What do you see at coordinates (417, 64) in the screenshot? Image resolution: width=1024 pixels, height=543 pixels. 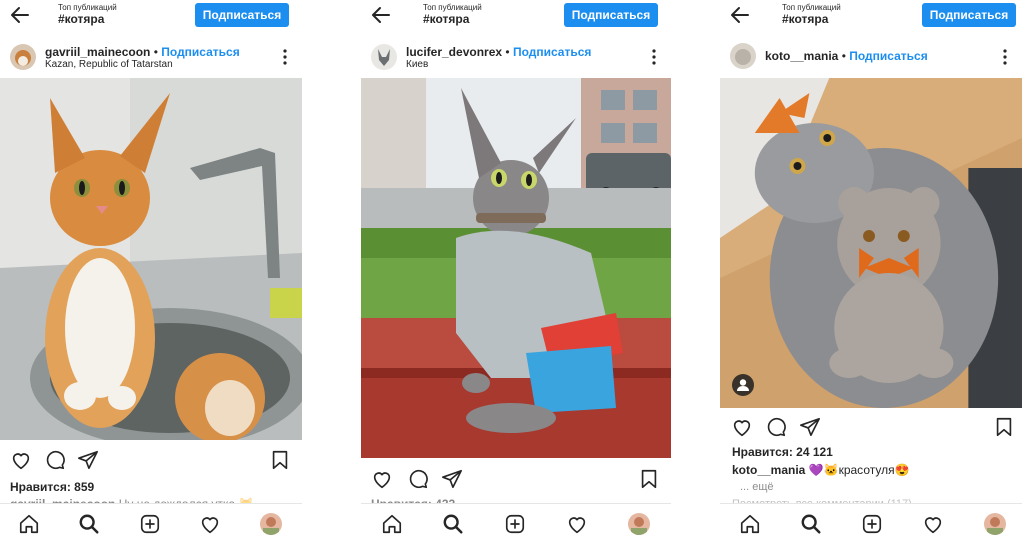 I see `post-location: Киев` at bounding box center [417, 64].